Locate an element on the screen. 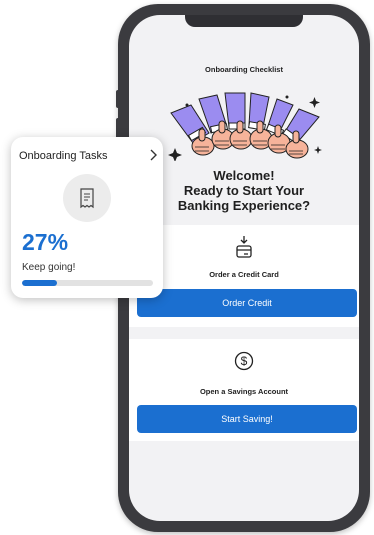  receipt-icon-background is located at coordinates (87, 198).